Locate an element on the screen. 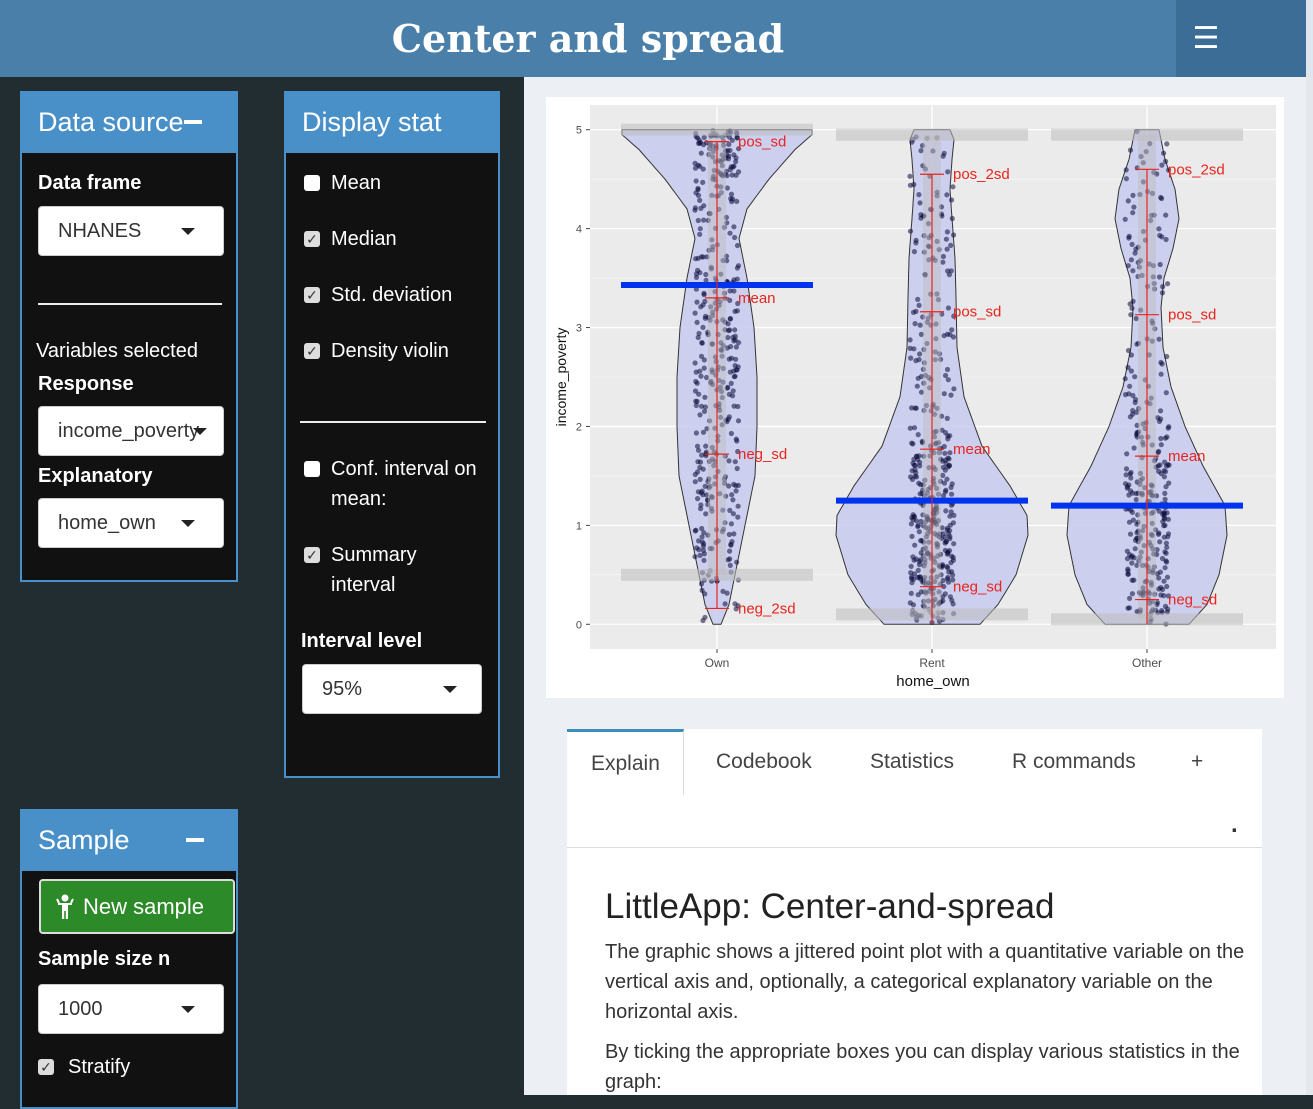  stratify-checkbox: ✓ is located at coordinates (46, 1067).